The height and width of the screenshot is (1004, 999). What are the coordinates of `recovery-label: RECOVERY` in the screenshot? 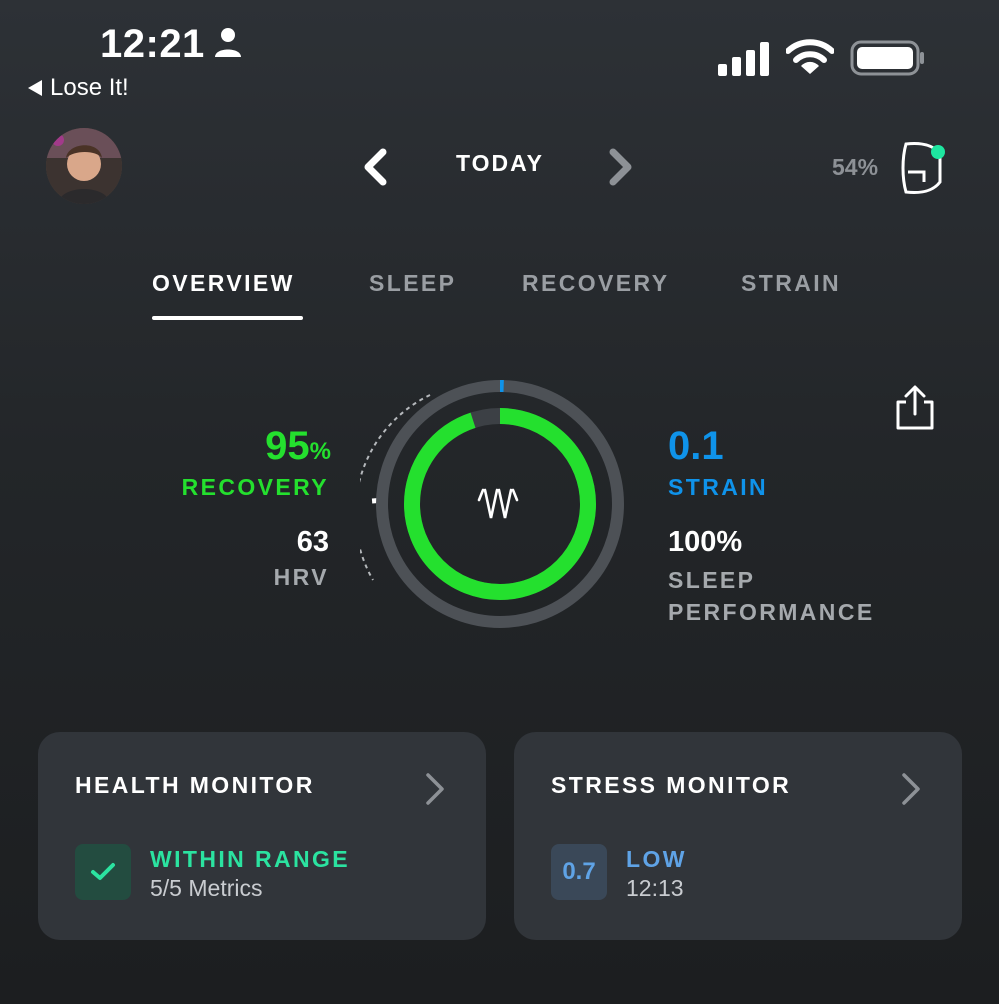 It's located at (255, 487).